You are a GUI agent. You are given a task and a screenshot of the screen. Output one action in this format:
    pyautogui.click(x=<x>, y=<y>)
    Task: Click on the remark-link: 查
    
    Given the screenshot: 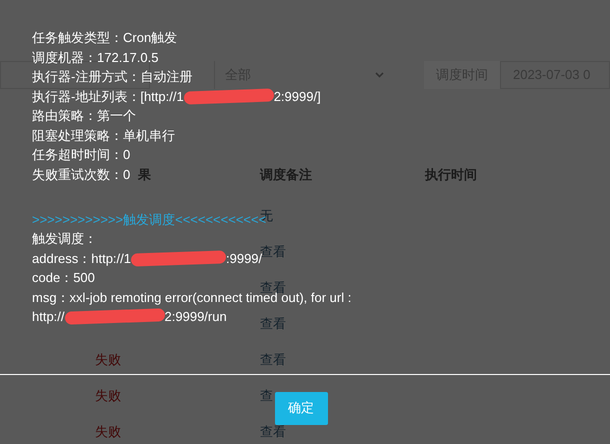 What is the action you would take?
    pyautogui.click(x=266, y=395)
    